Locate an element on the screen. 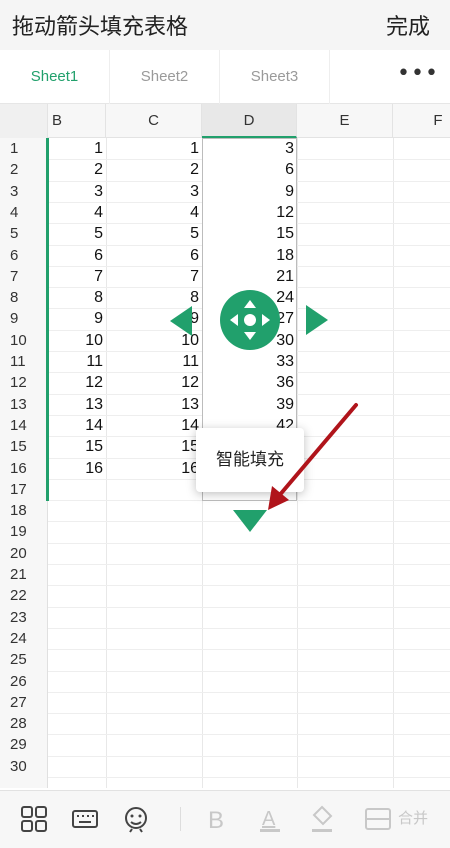  bottom-toolbar: B A 合并 is located at coordinates (225, 819).